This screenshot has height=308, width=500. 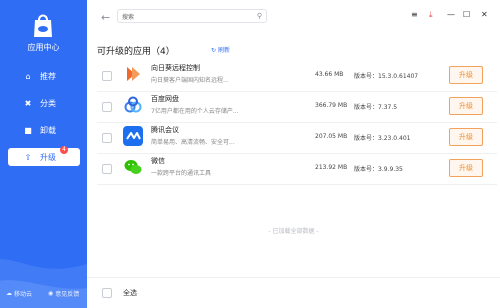 I want to click on sidebar-item-uninstall: ■ 卸载, so click(x=44, y=130).